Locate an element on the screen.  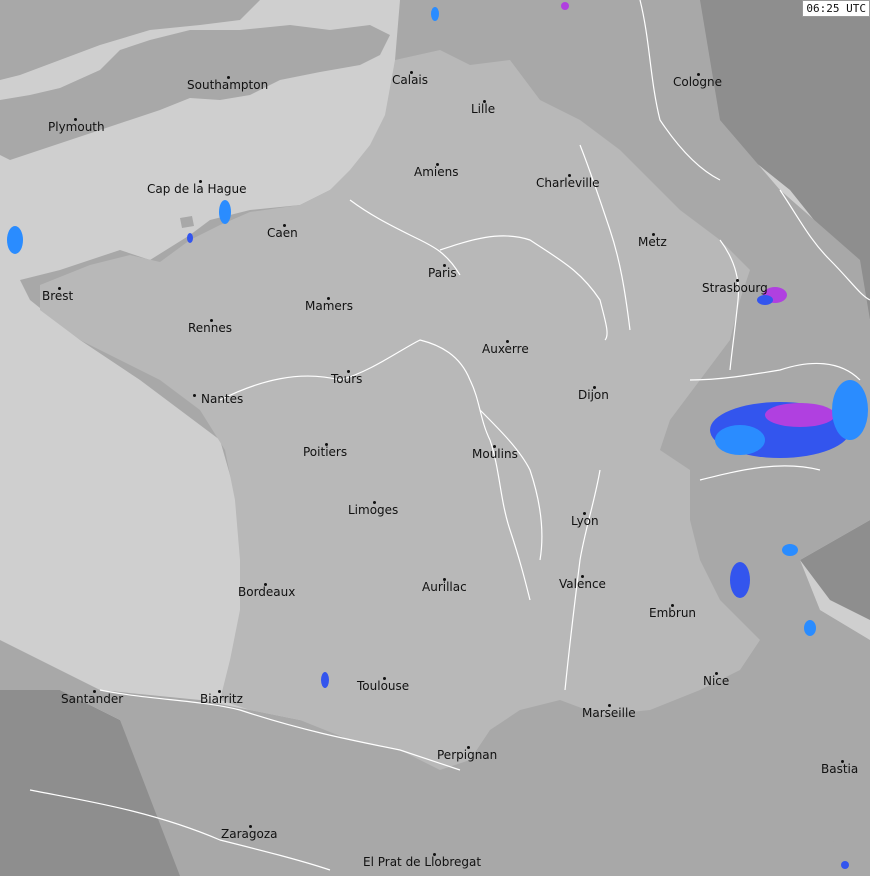
city-lyon: Lyon is located at coordinates (585, 520).